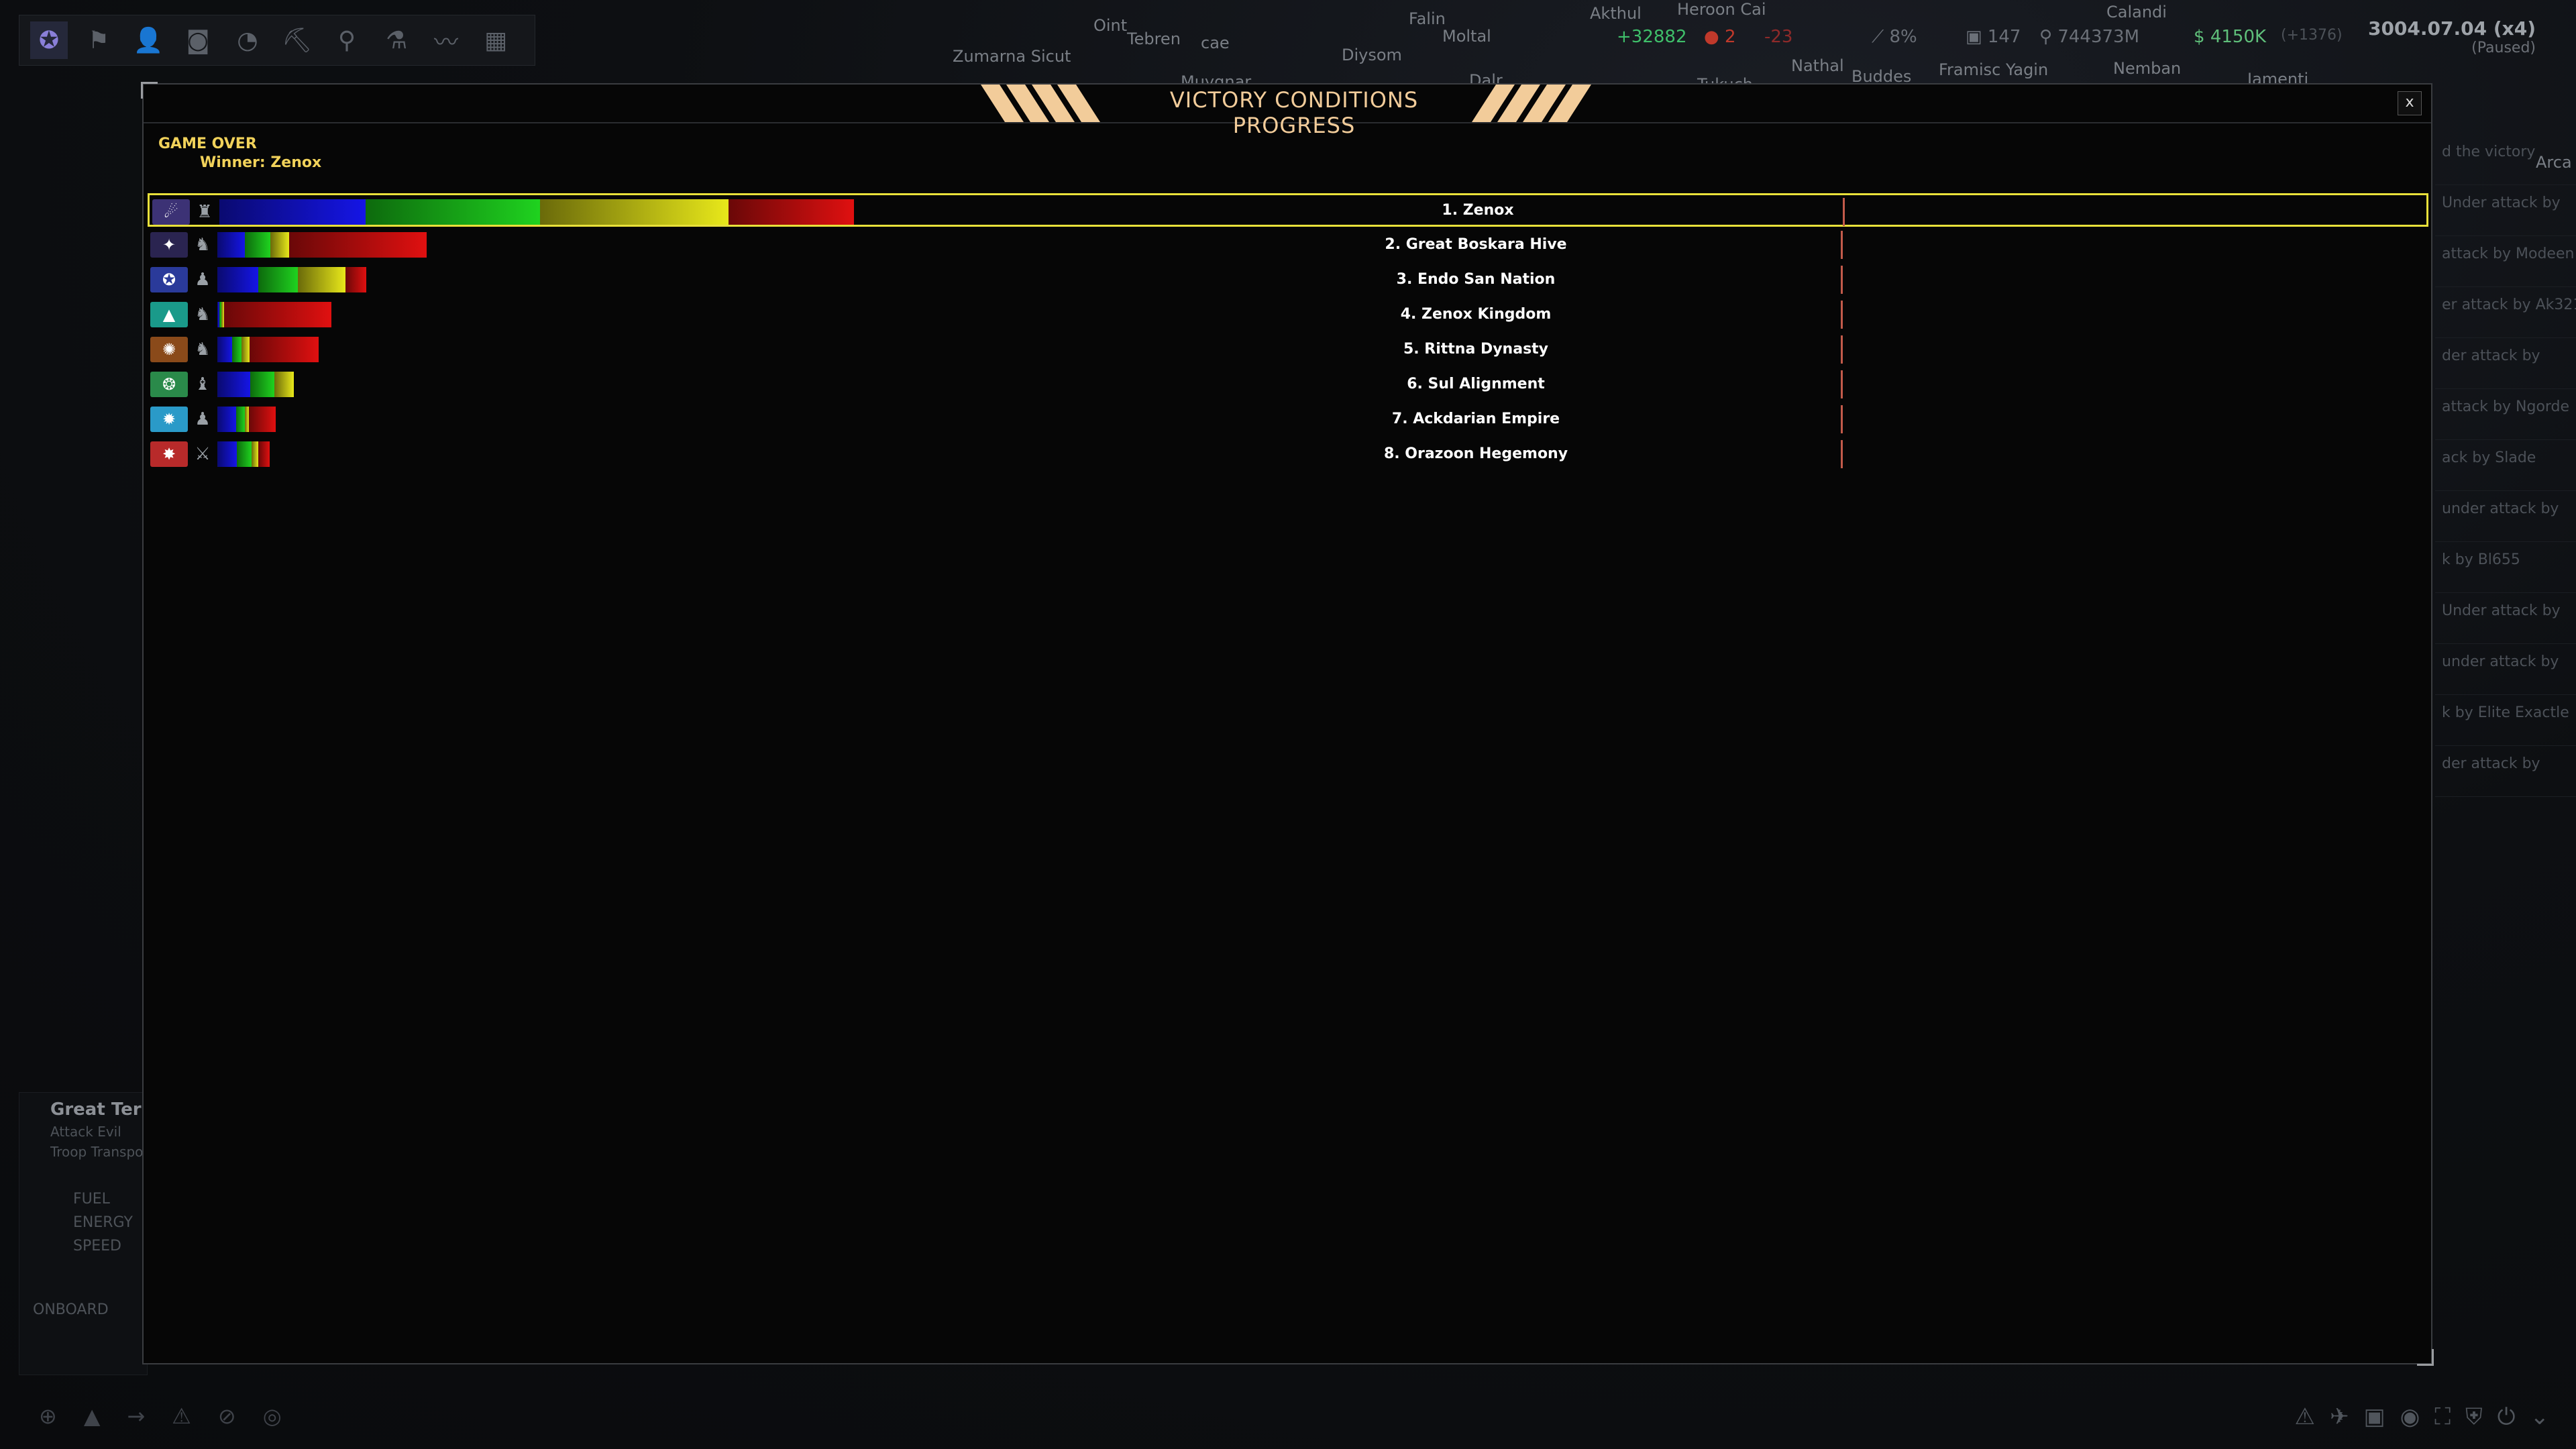  I want to click on modal-header: VICTORY CONDITIONS PROGRESS x, so click(1287, 111).